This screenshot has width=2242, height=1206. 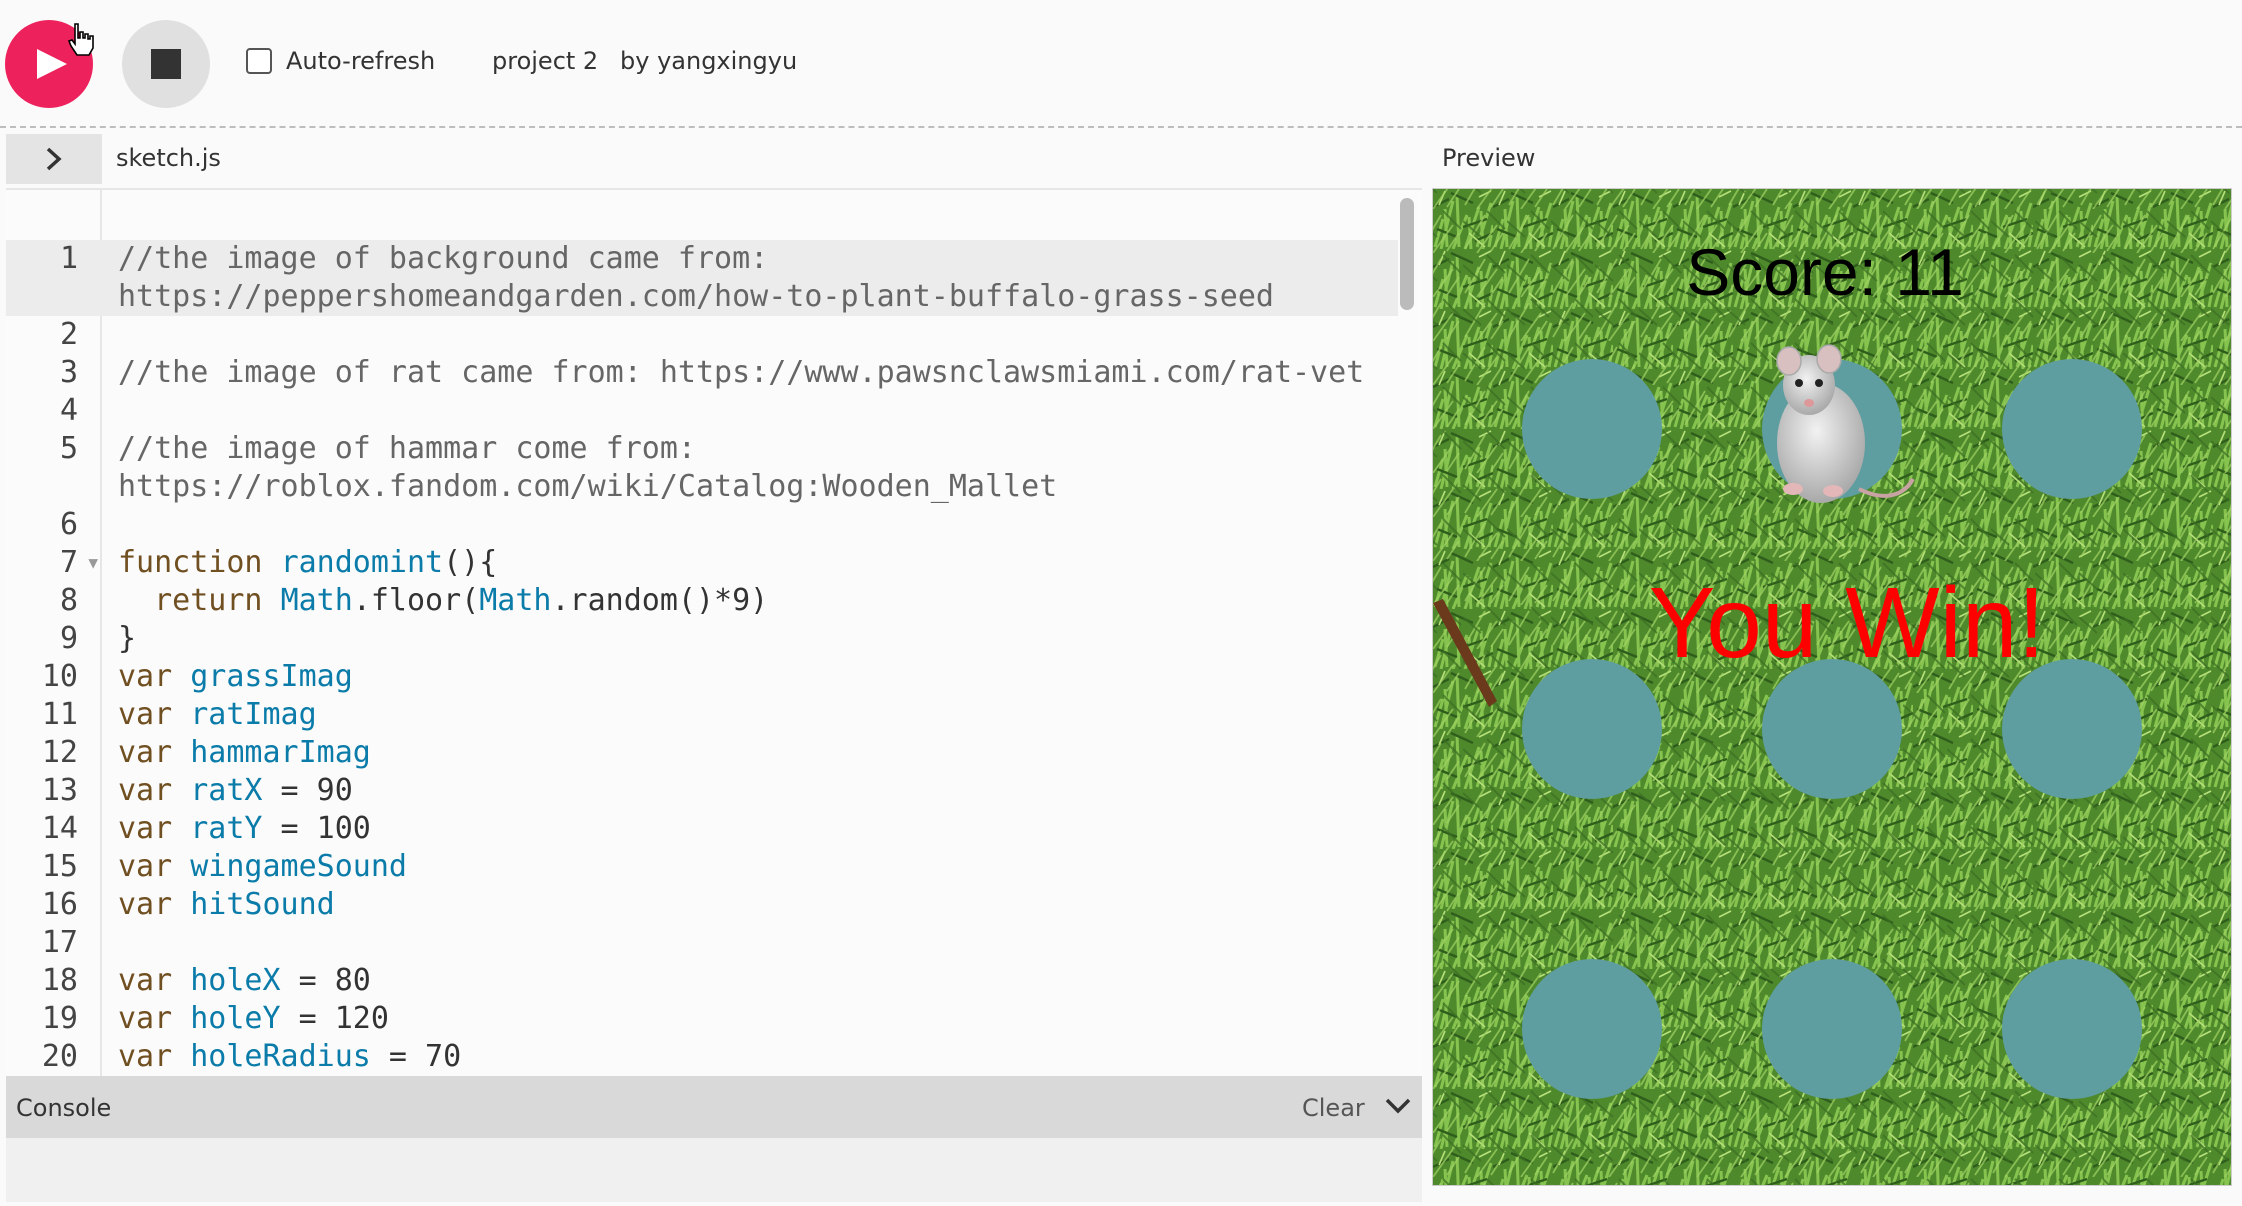 What do you see at coordinates (59, 790) in the screenshot?
I see `line-number: 13` at bounding box center [59, 790].